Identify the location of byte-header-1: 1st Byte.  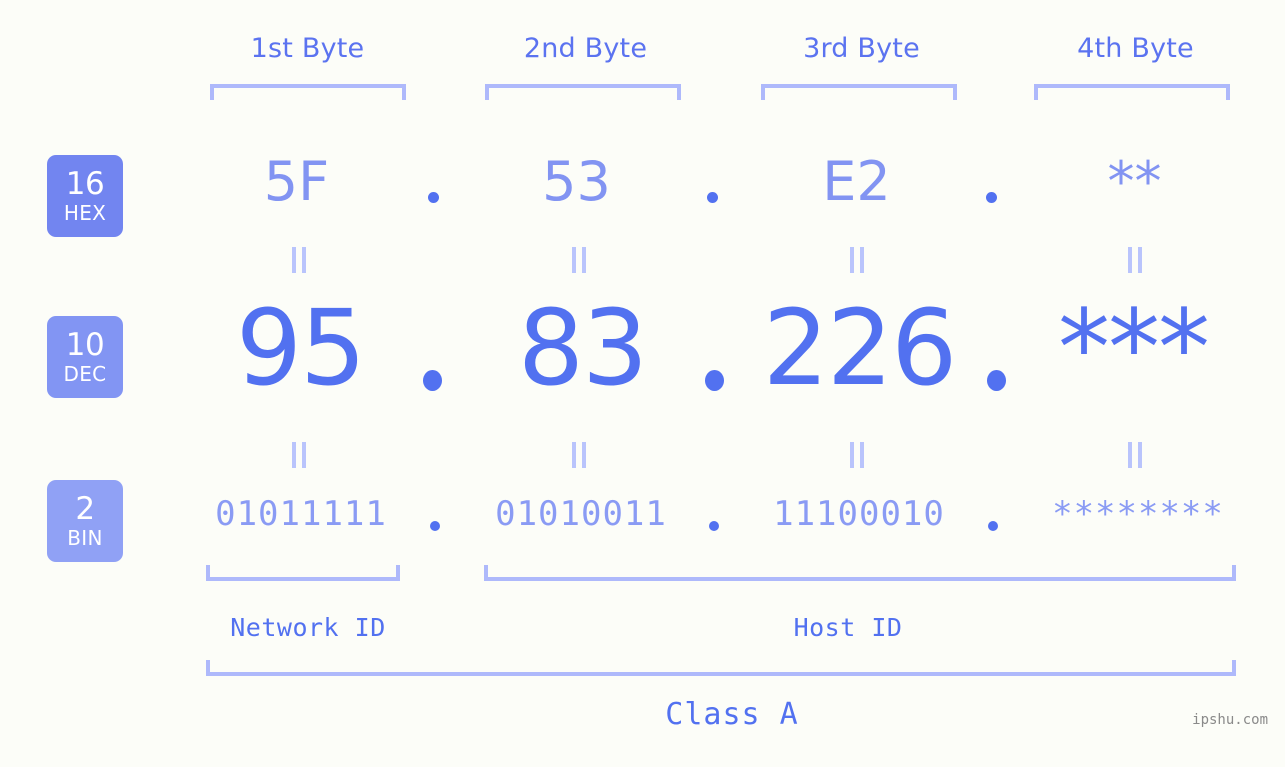
(307, 48).